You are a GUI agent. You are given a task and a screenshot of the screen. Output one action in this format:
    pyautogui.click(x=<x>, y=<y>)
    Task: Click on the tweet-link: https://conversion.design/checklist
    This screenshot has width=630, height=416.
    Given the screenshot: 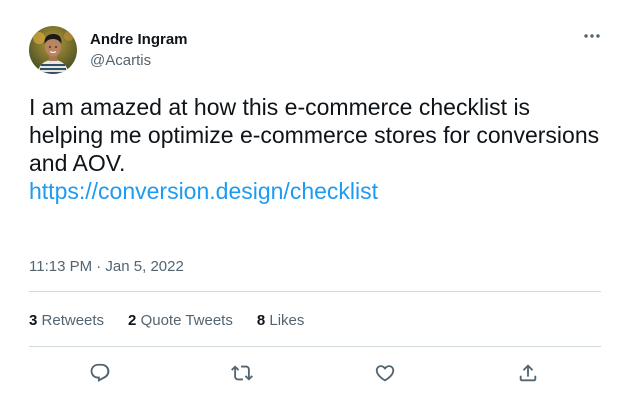 What is the action you would take?
    pyautogui.click(x=316, y=191)
    